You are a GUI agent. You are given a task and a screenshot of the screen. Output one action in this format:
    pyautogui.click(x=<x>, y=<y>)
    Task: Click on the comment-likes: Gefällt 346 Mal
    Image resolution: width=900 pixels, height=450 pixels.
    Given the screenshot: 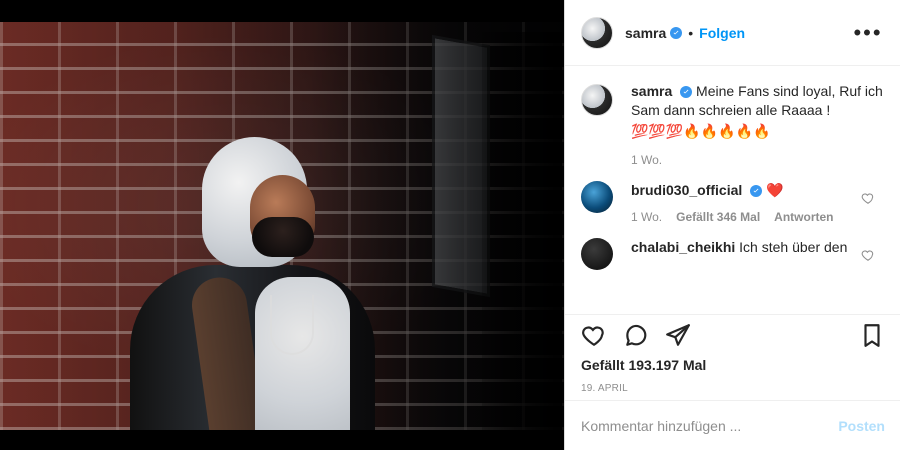 What is the action you would take?
    pyautogui.click(x=718, y=217)
    